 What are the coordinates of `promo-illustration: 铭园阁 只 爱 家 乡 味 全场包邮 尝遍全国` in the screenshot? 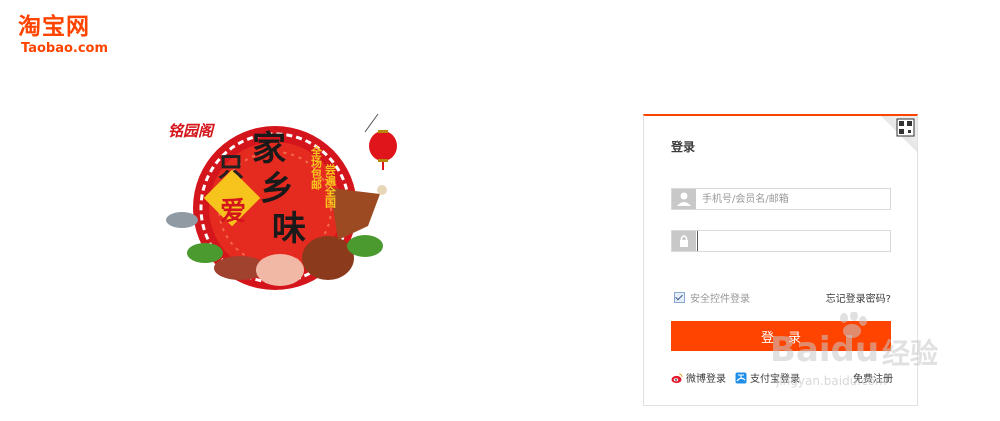 It's located at (281, 201).